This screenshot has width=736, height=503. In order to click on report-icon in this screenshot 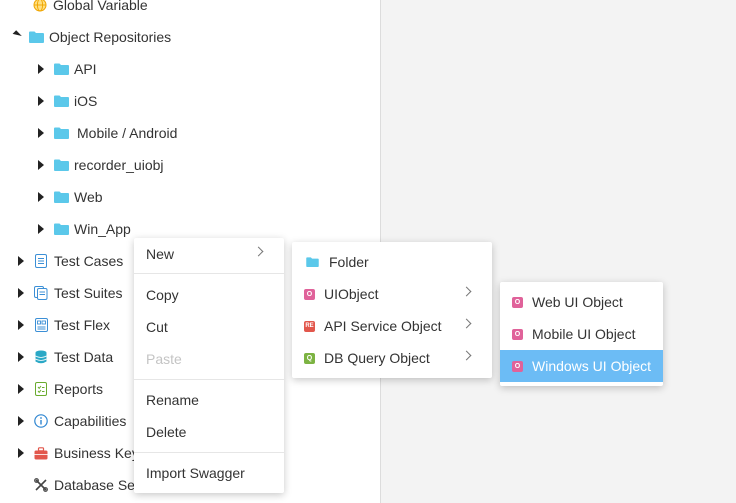, I will do `click(41, 389)`.